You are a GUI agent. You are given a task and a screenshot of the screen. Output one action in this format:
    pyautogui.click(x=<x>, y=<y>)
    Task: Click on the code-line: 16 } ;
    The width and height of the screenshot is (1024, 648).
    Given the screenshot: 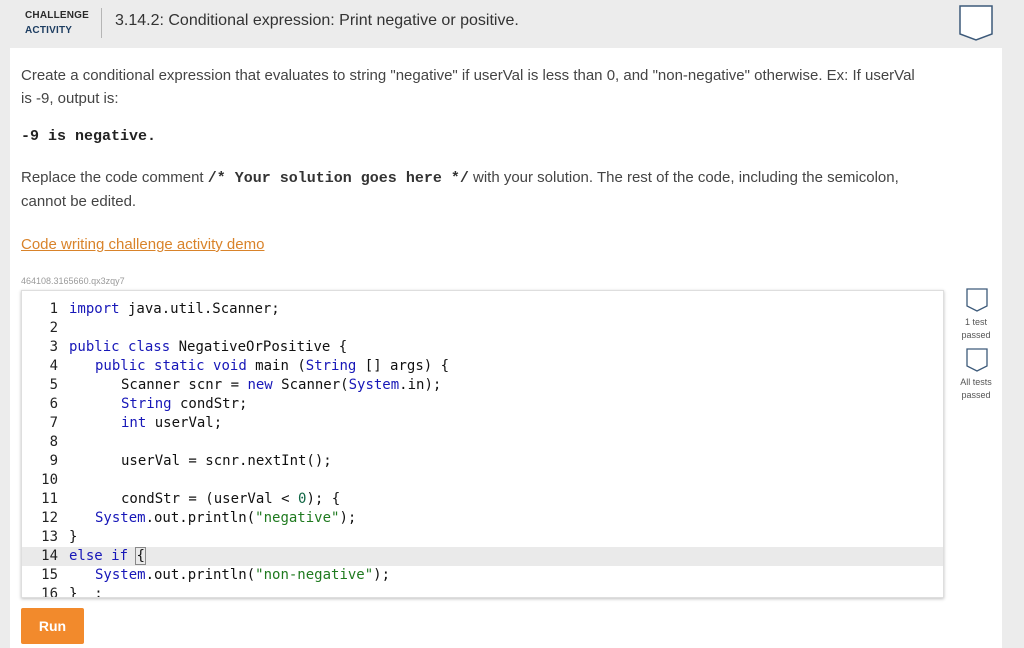 What is the action you would take?
    pyautogui.click(x=482, y=591)
    